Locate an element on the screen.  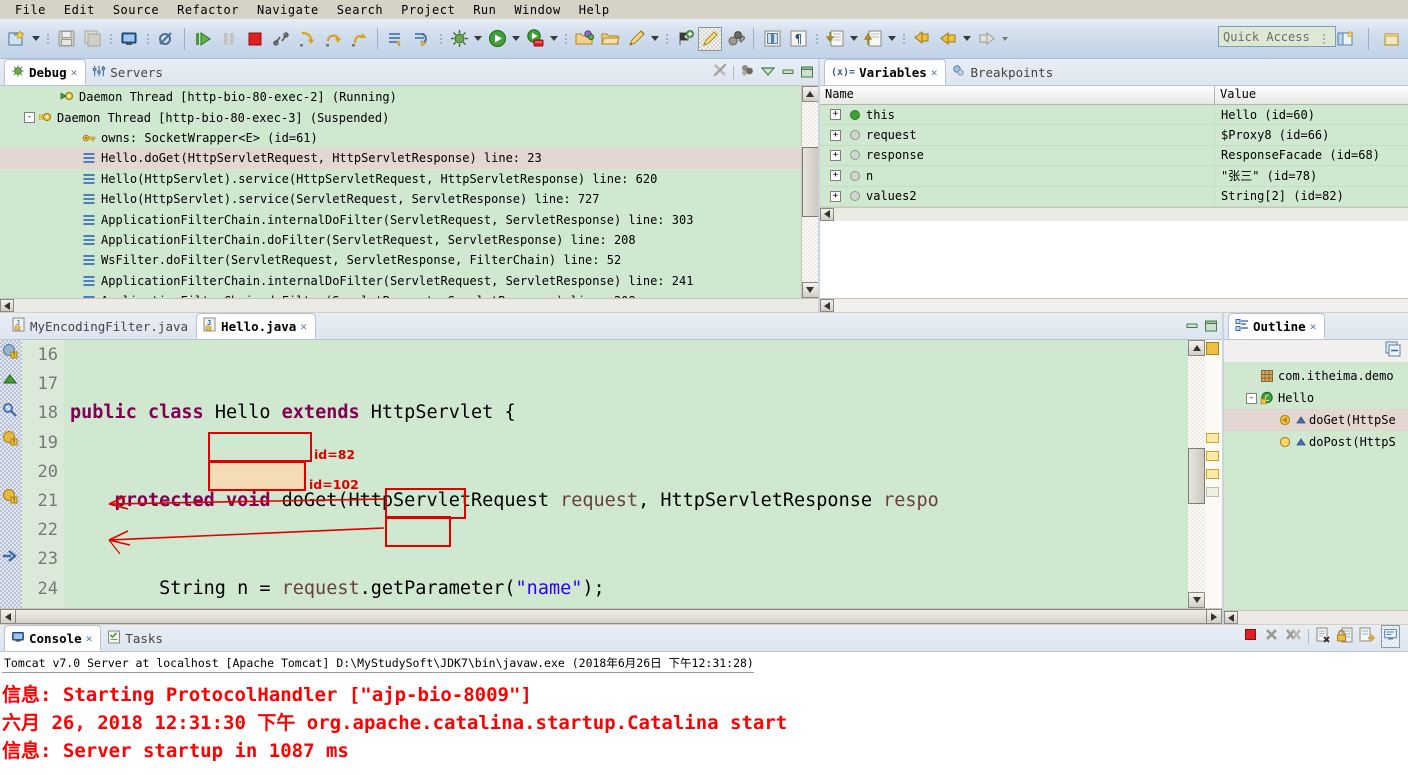
resume-icon is located at coordinates (203, 39).